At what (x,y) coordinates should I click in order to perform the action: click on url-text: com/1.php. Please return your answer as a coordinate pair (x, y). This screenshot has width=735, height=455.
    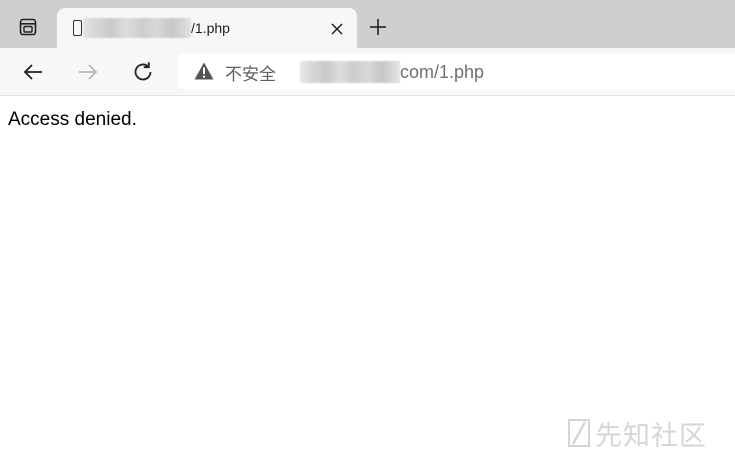
    Looking at the image, I should click on (442, 71).